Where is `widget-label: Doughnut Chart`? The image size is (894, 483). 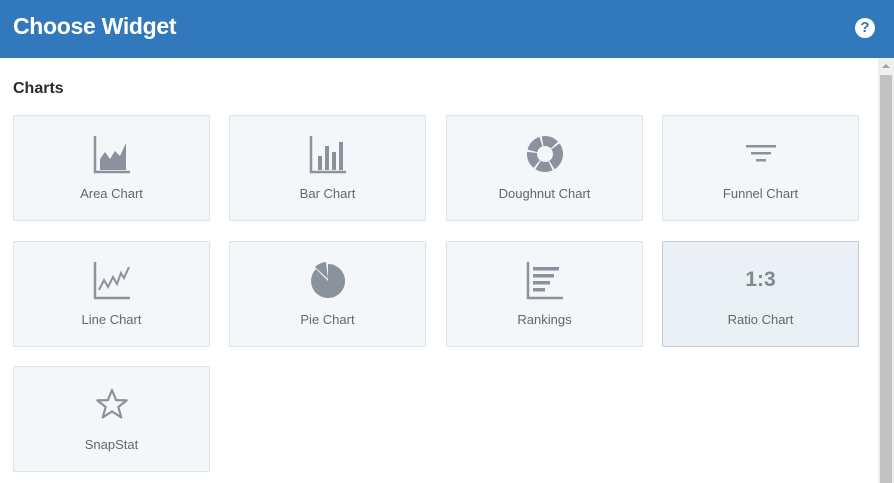 widget-label: Doughnut Chart is located at coordinates (544, 193).